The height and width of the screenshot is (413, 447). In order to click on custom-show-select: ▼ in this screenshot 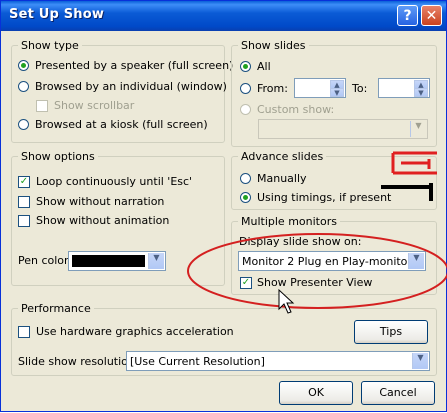, I will do `click(343, 129)`.